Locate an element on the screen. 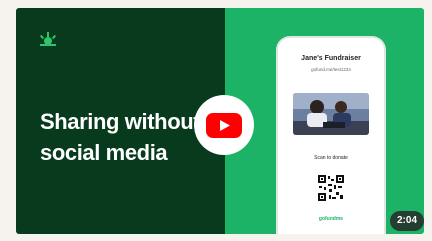 The width and height of the screenshot is (432, 241). qr-code is located at coordinates (331, 188).